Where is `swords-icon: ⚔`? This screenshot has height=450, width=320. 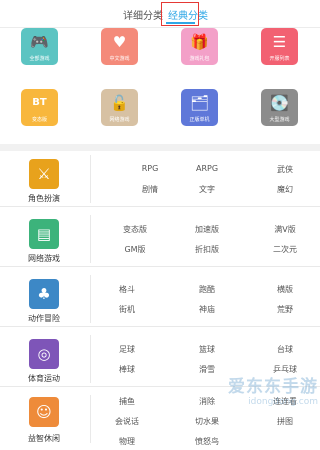
swords-icon: ⚔ is located at coordinates (44, 174).